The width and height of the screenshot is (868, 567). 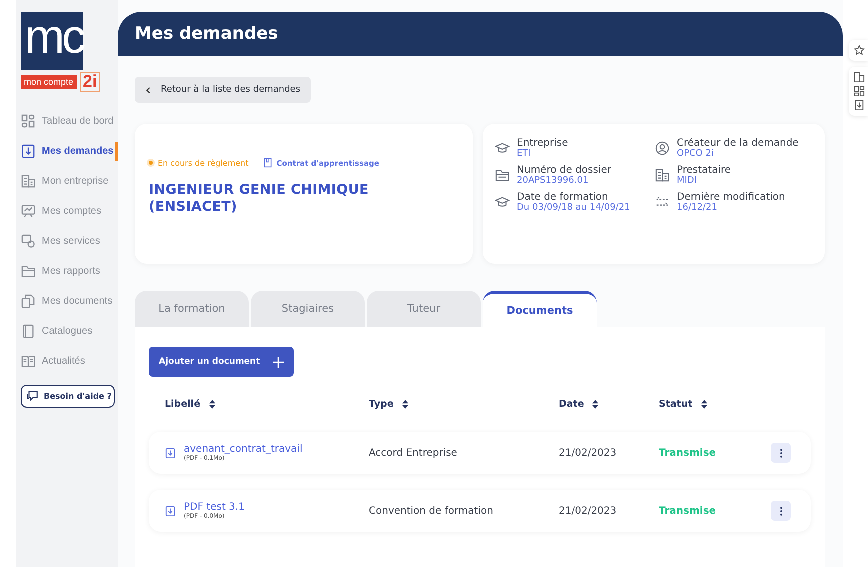 What do you see at coordinates (738, 143) in the screenshot?
I see `detail-label: Créateur de la demande` at bounding box center [738, 143].